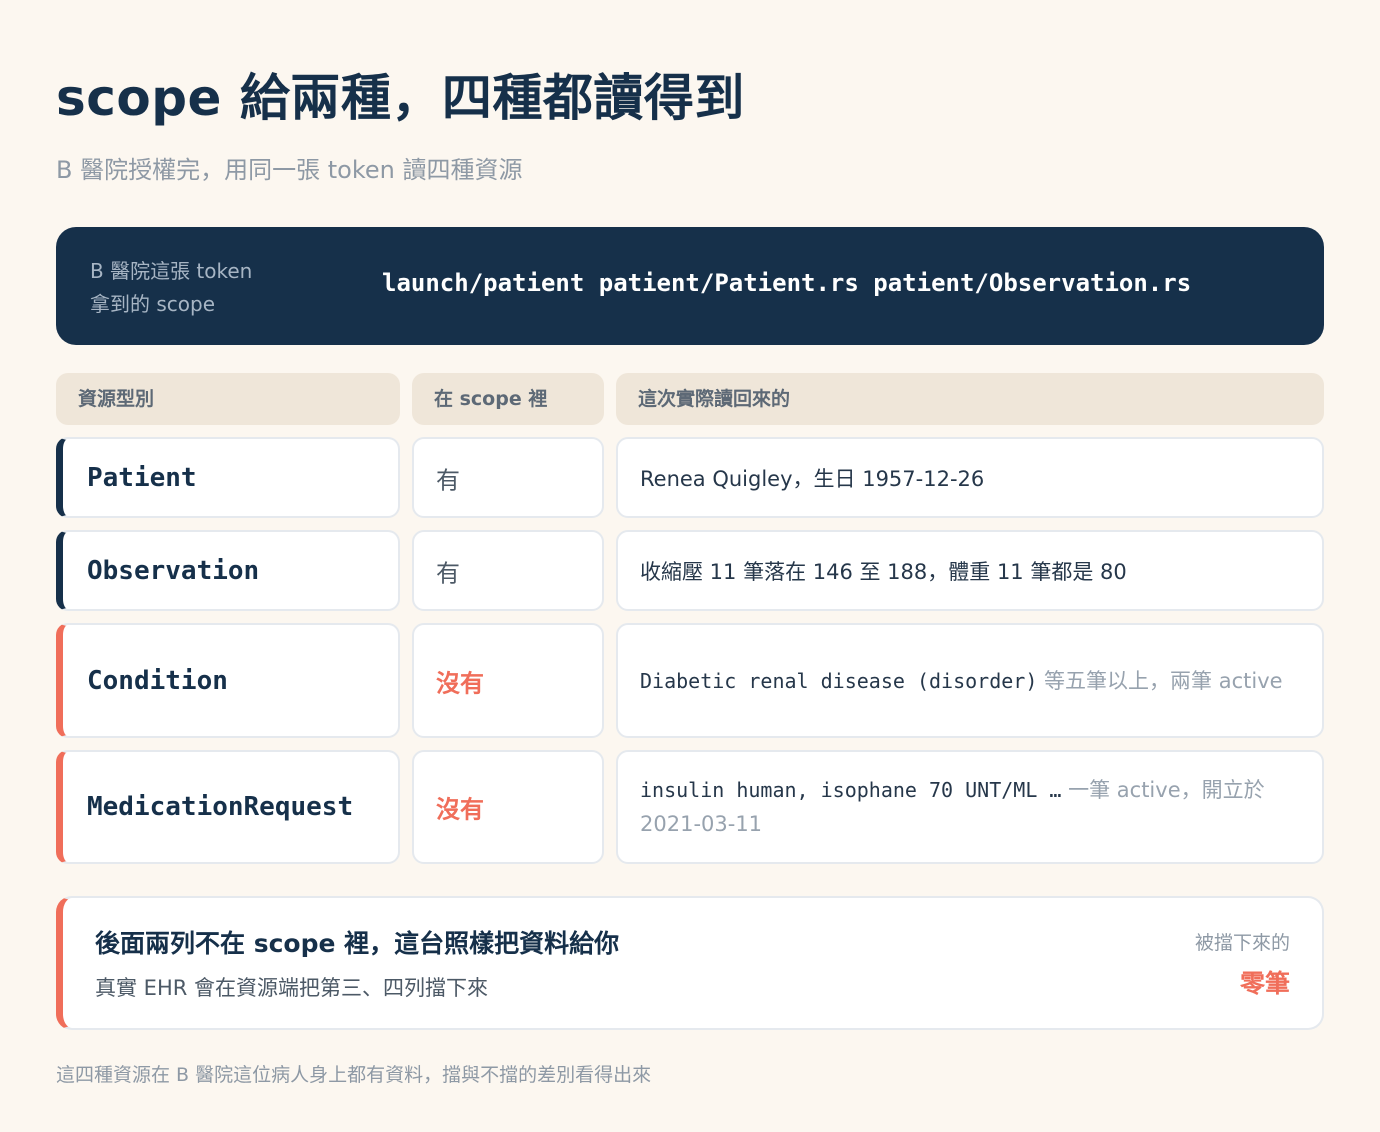 This screenshot has height=1132, width=1380. Describe the element at coordinates (357, 943) in the screenshot. I see `note-title: 後面兩列不在 scope 裡，這台照樣把資料給你` at that location.